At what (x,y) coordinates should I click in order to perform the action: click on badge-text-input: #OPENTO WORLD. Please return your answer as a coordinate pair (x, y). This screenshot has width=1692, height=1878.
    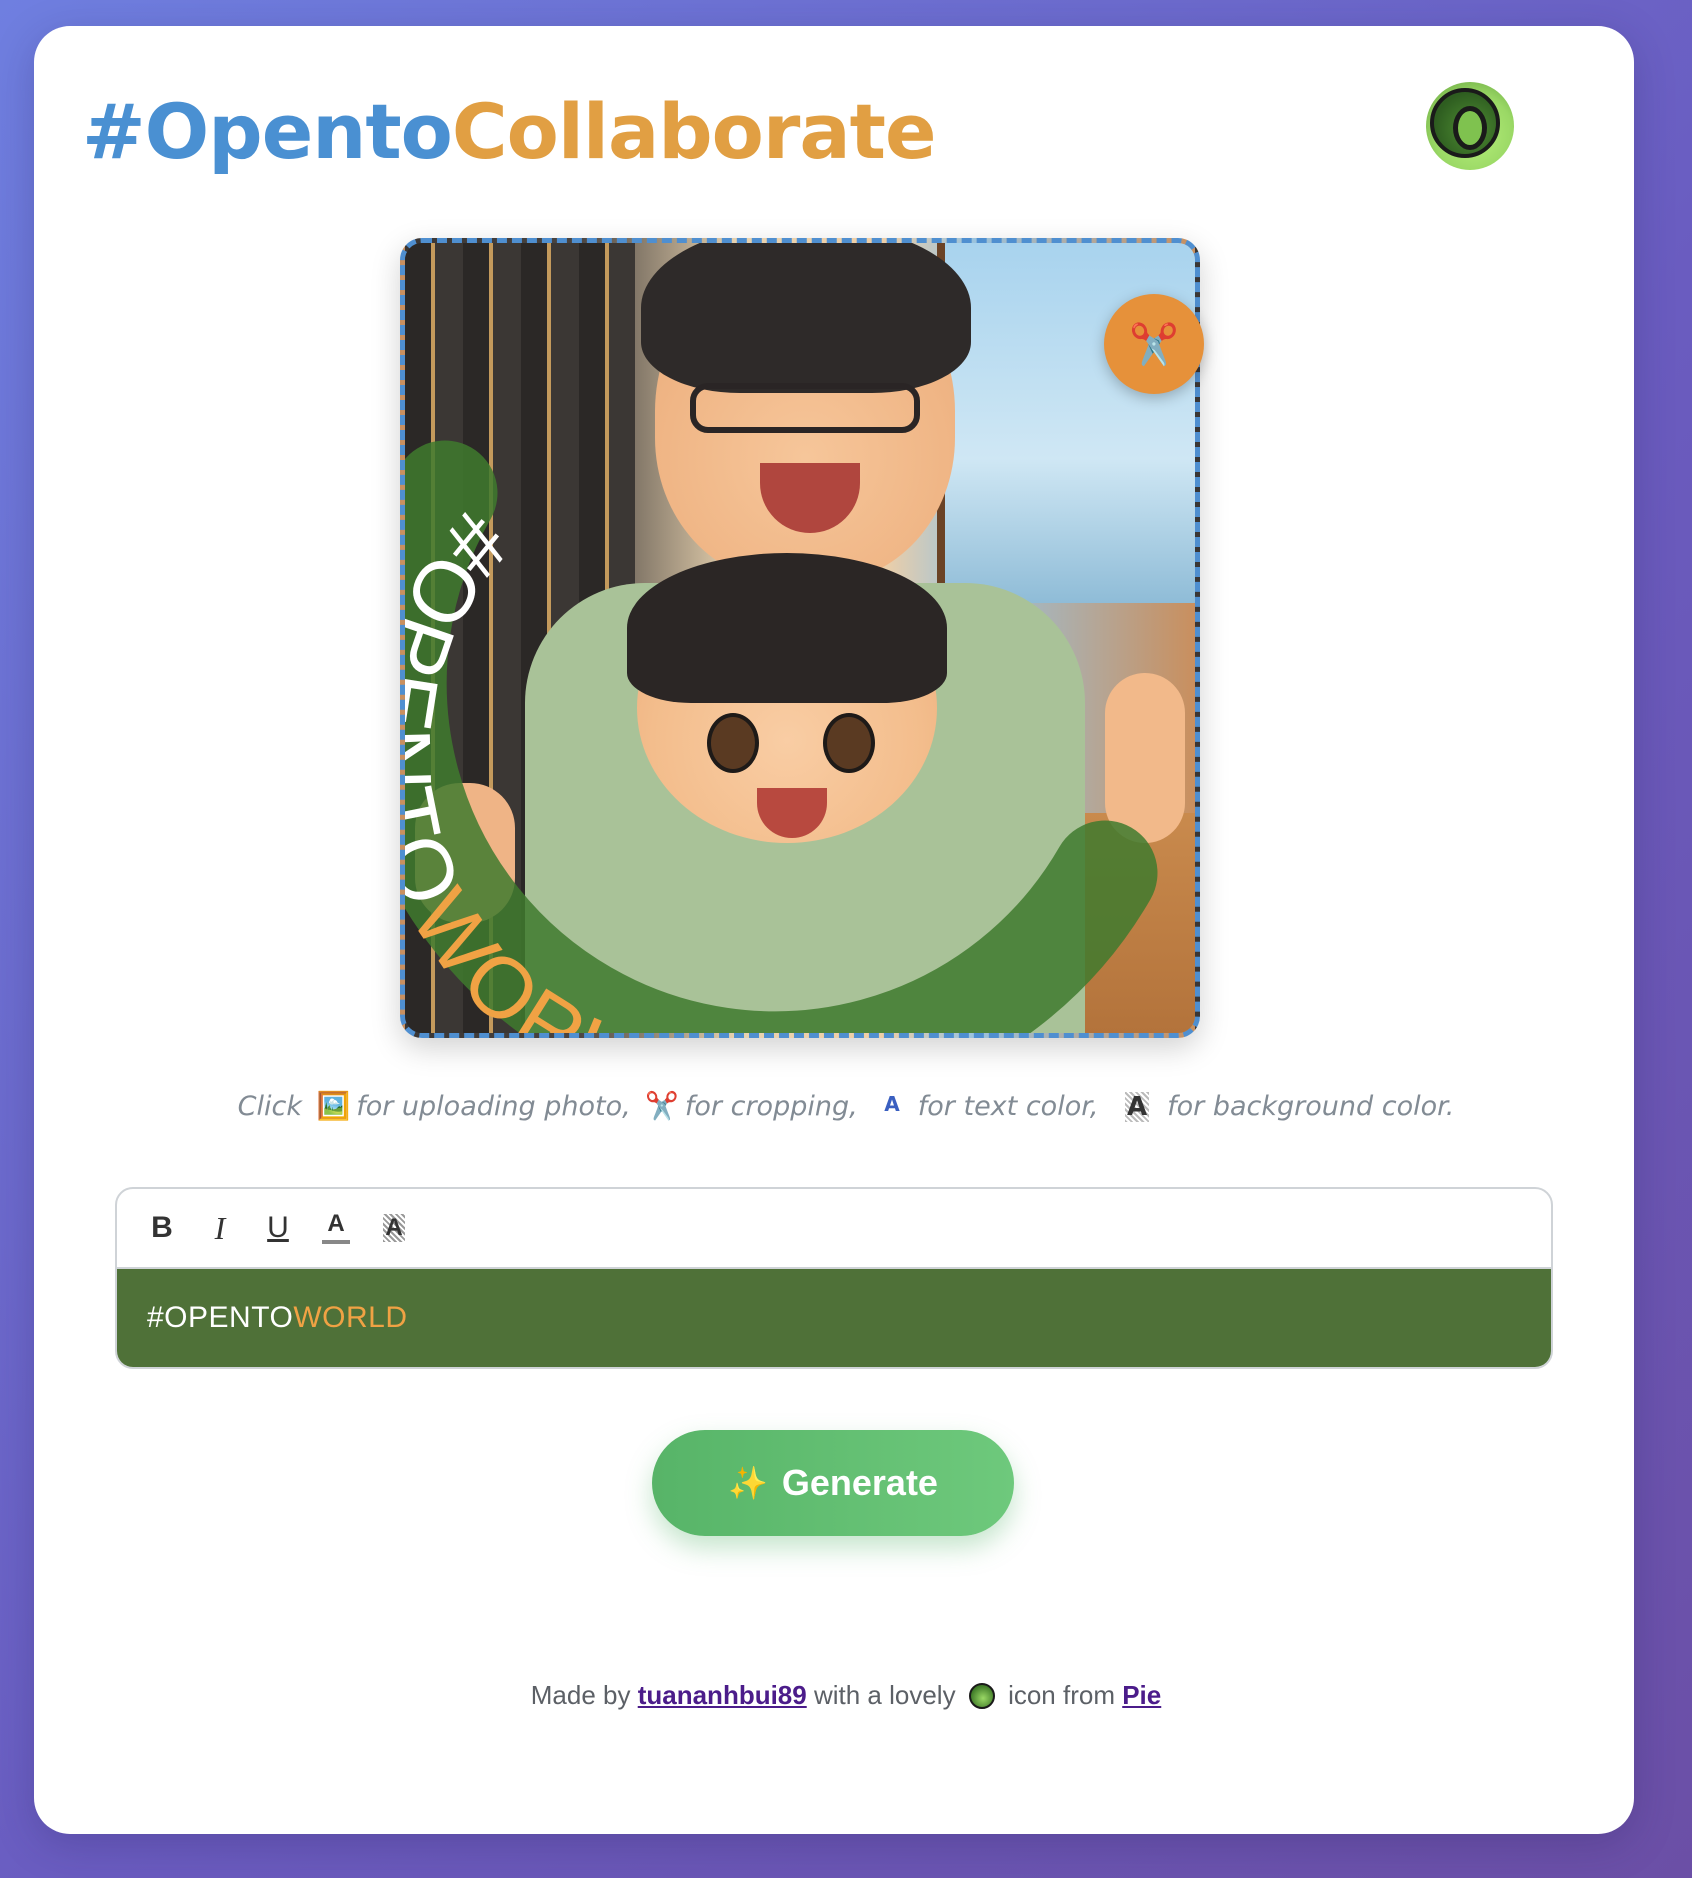
    Looking at the image, I should click on (834, 1318).